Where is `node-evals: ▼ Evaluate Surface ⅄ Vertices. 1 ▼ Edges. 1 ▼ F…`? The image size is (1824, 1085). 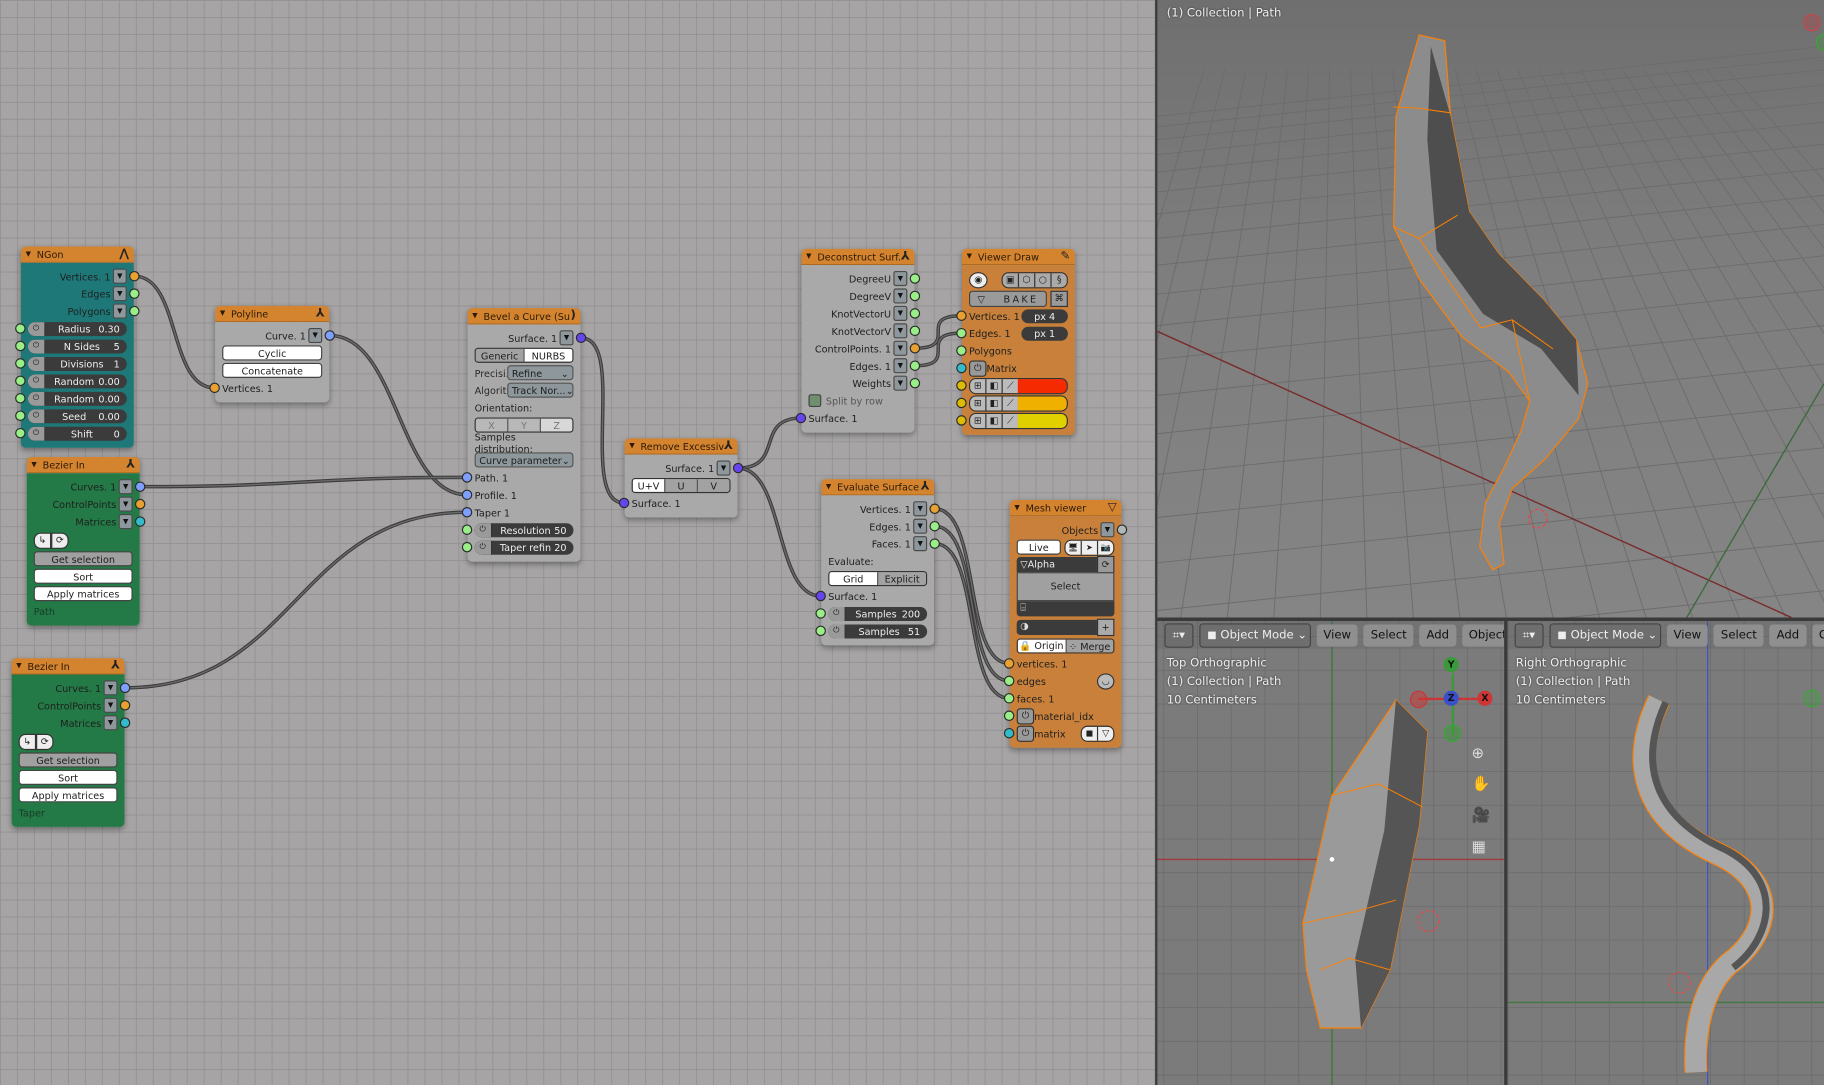
node-evals: ▼ Evaluate Surface ⅄ Vertices. 1 ▼ Edges. 1 ▼ F… is located at coordinates (877, 562).